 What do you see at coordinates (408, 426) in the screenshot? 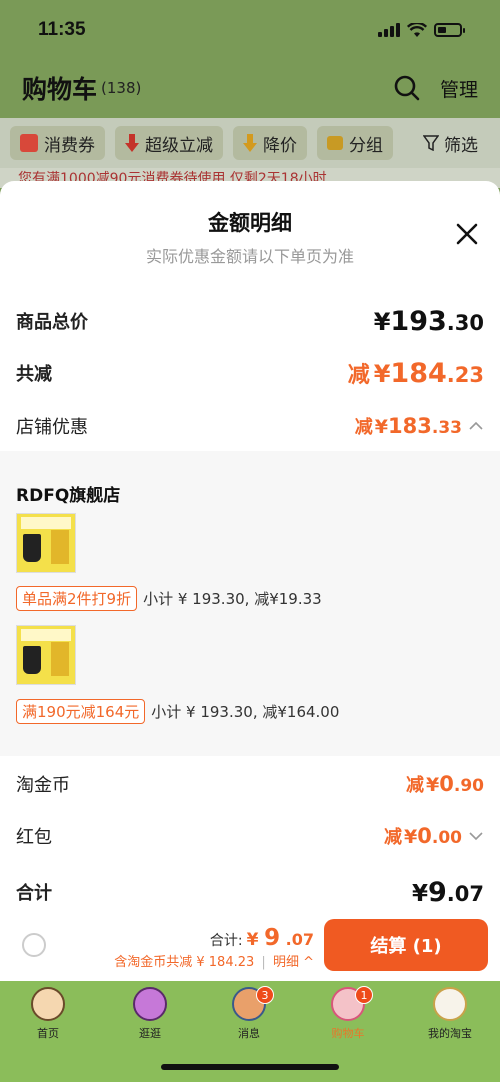
I see `store-discount-value: 减 ¥ 183 .33` at bounding box center [408, 426].